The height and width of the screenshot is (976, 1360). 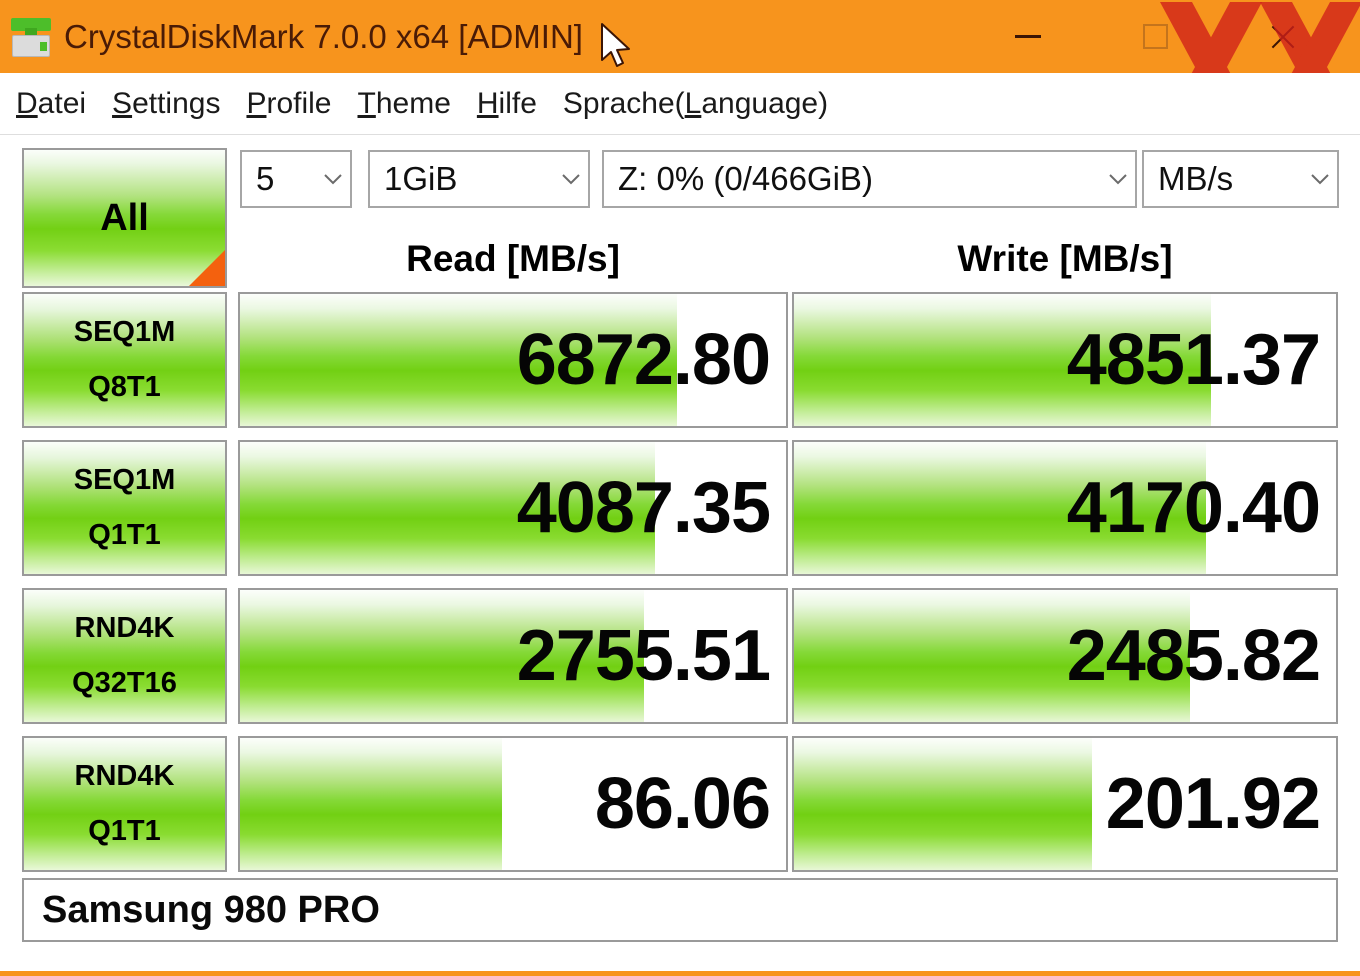 I want to click on menu-label: atei, so click(x=62, y=103).